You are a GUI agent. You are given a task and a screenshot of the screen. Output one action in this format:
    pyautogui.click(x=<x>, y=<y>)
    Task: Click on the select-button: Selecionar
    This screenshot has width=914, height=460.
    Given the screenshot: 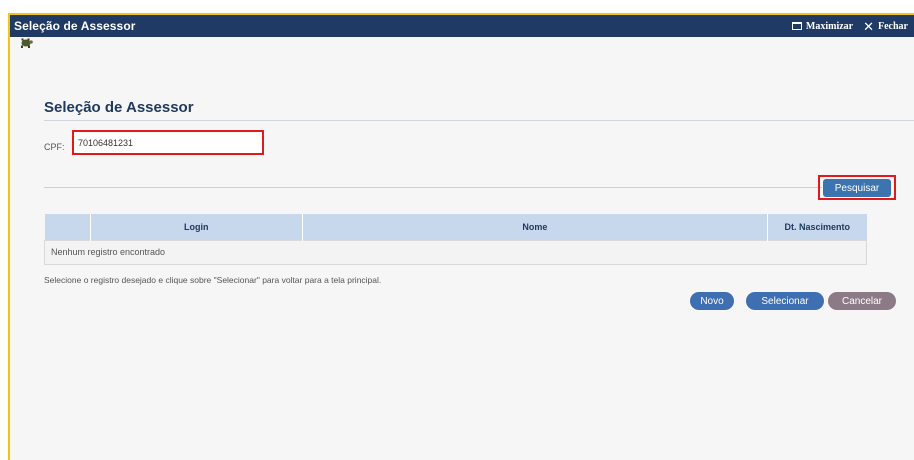 What is the action you would take?
    pyautogui.click(x=785, y=301)
    